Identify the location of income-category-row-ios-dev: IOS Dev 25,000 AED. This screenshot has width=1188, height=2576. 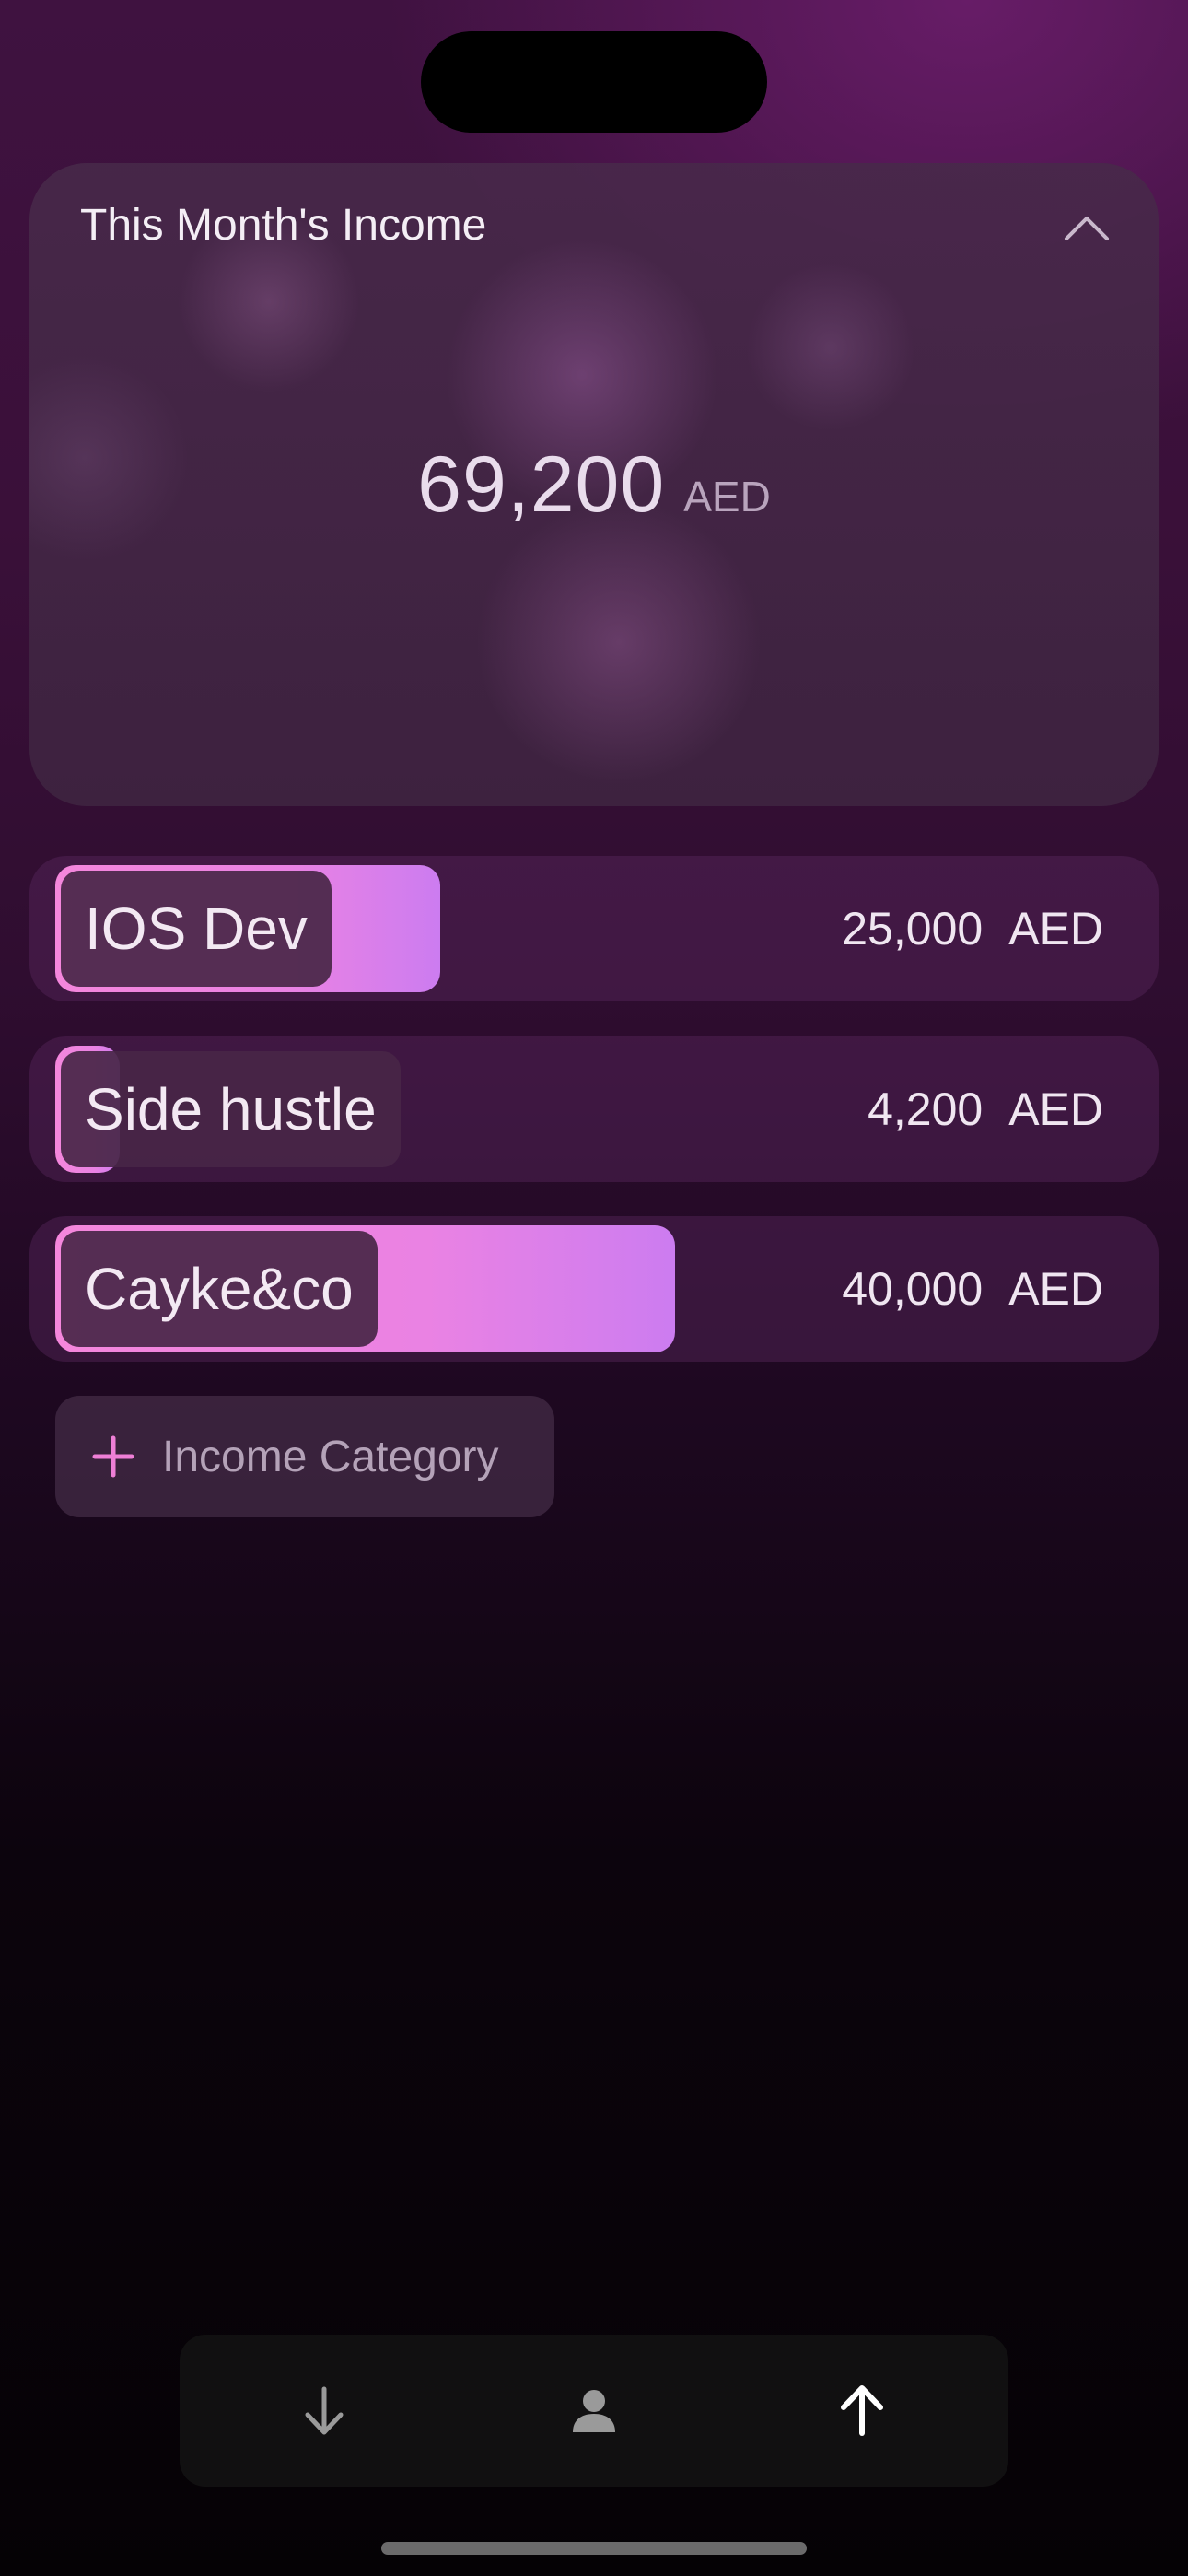
(594, 928).